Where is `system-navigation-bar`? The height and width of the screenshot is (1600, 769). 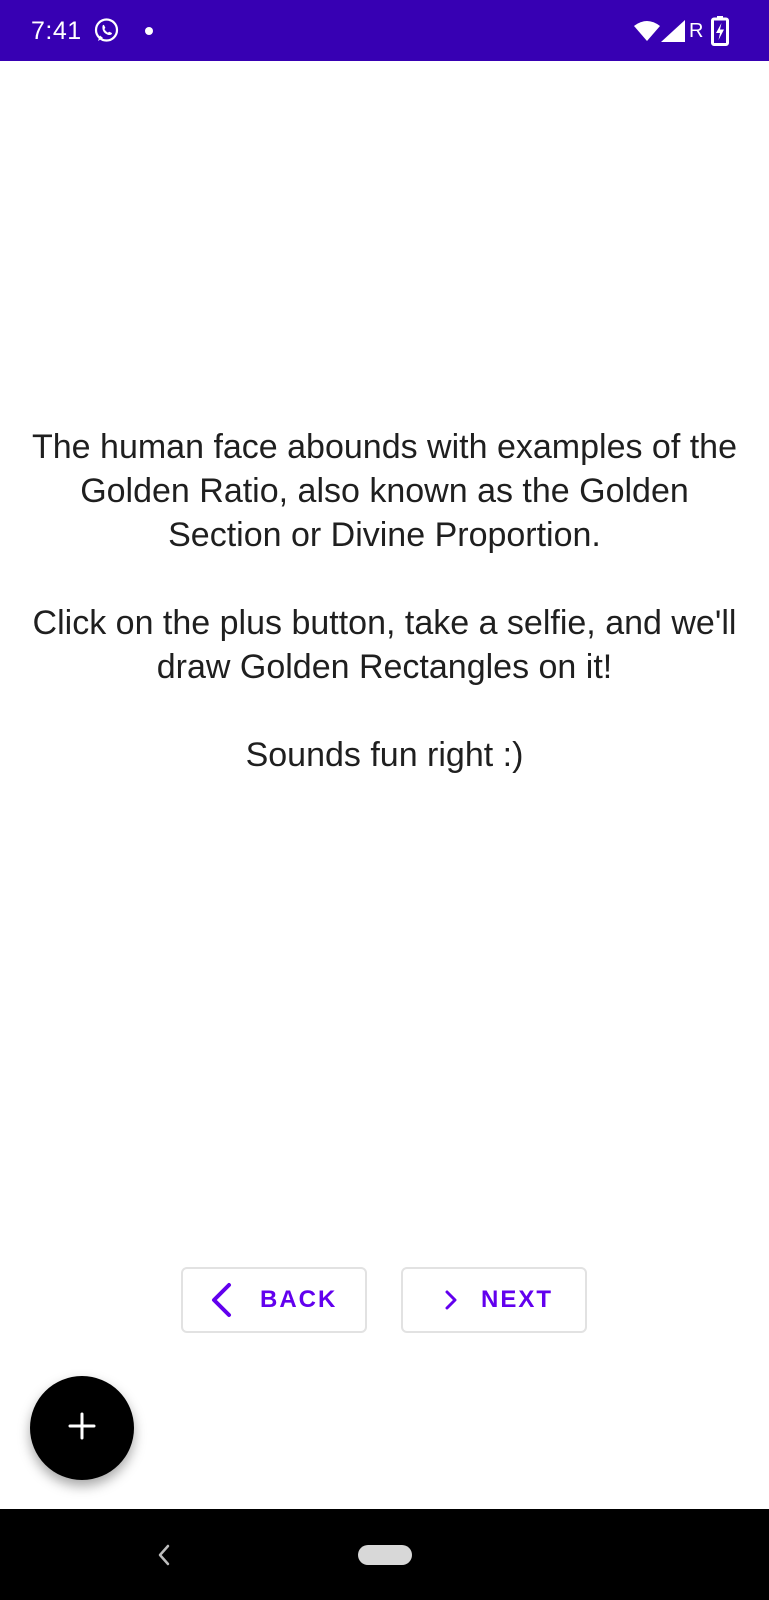
system-navigation-bar is located at coordinates (384, 1554).